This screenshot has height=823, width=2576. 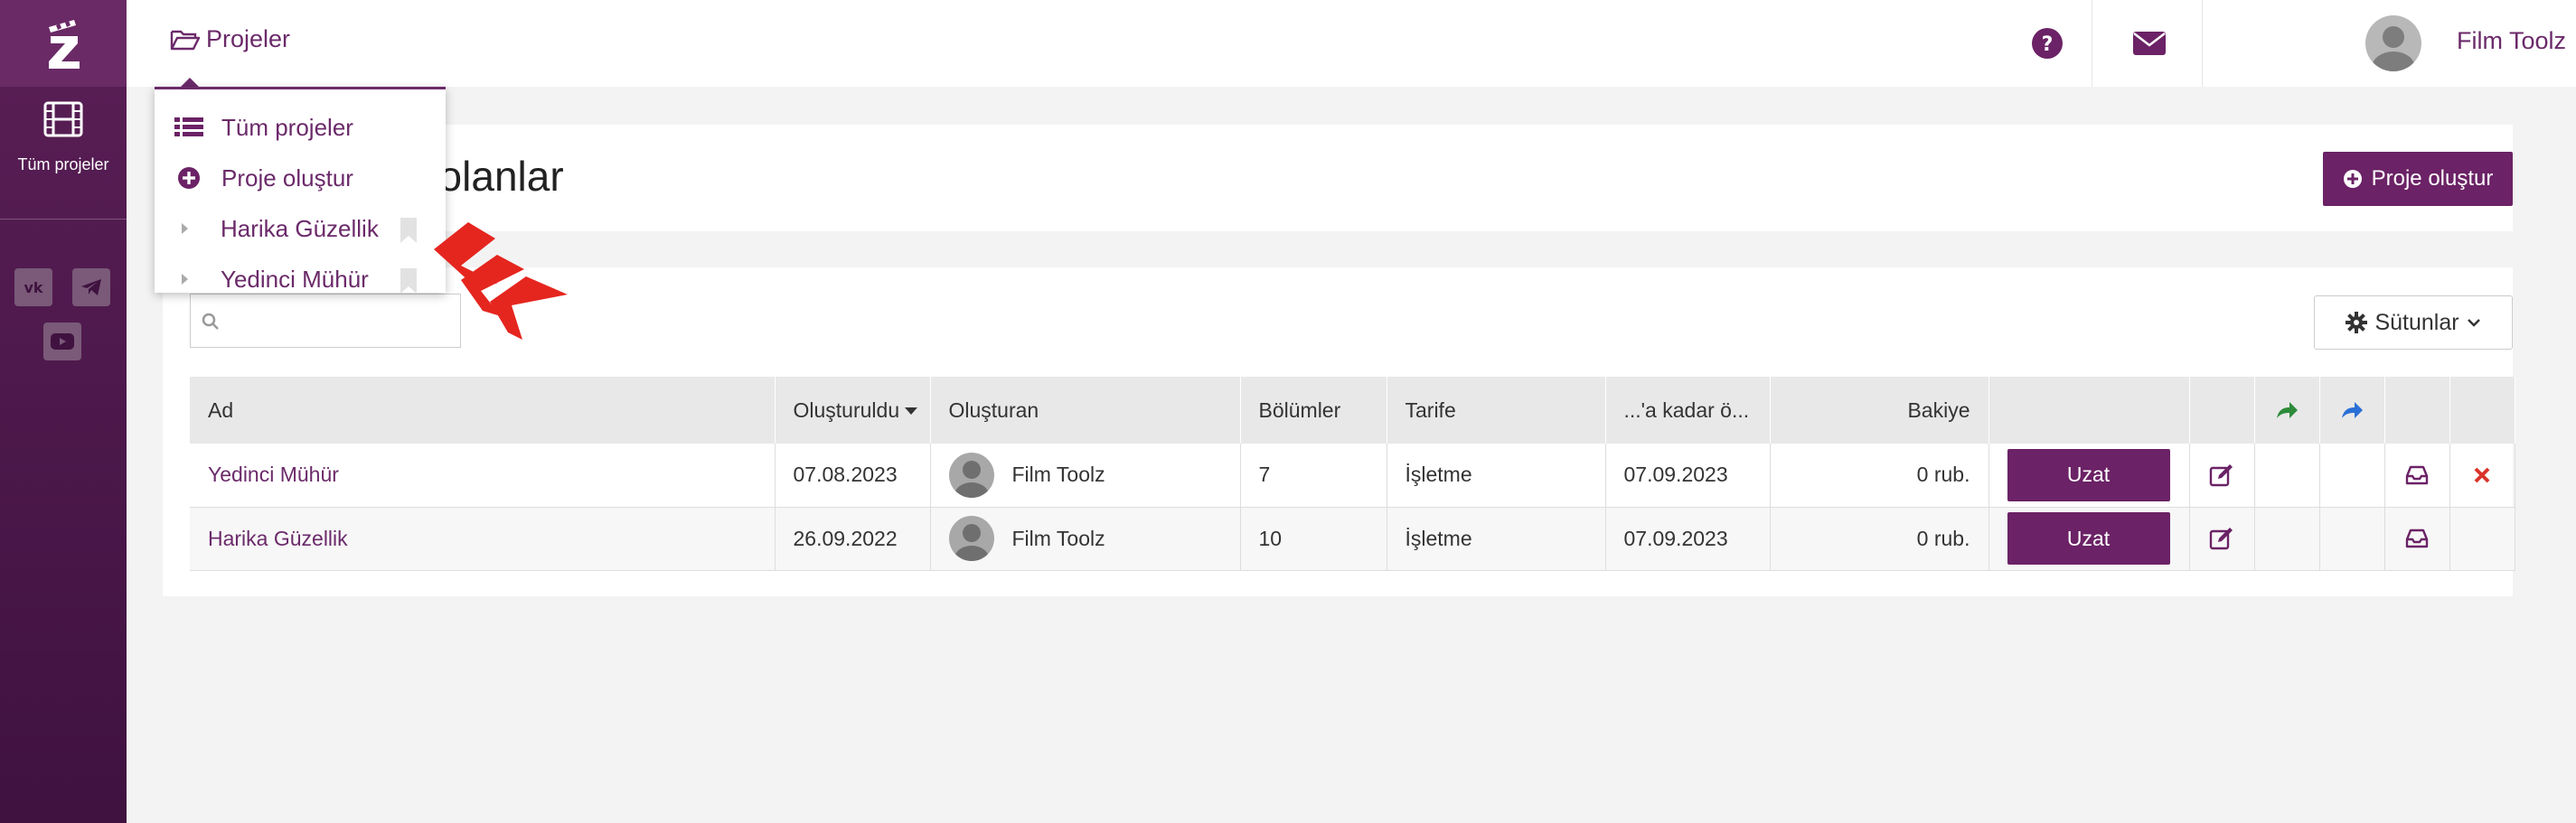 I want to click on folder-open-icon, so click(x=186, y=40).